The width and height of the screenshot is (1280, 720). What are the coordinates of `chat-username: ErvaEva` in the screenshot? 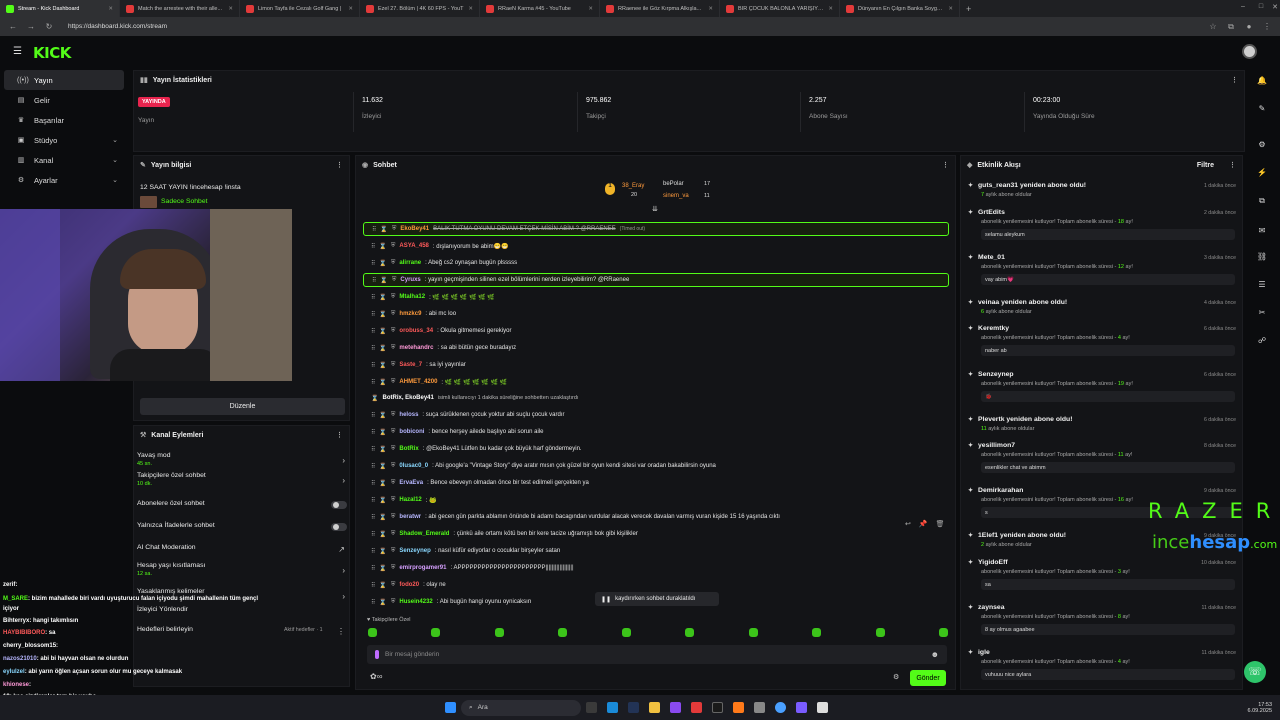 It's located at (411, 483).